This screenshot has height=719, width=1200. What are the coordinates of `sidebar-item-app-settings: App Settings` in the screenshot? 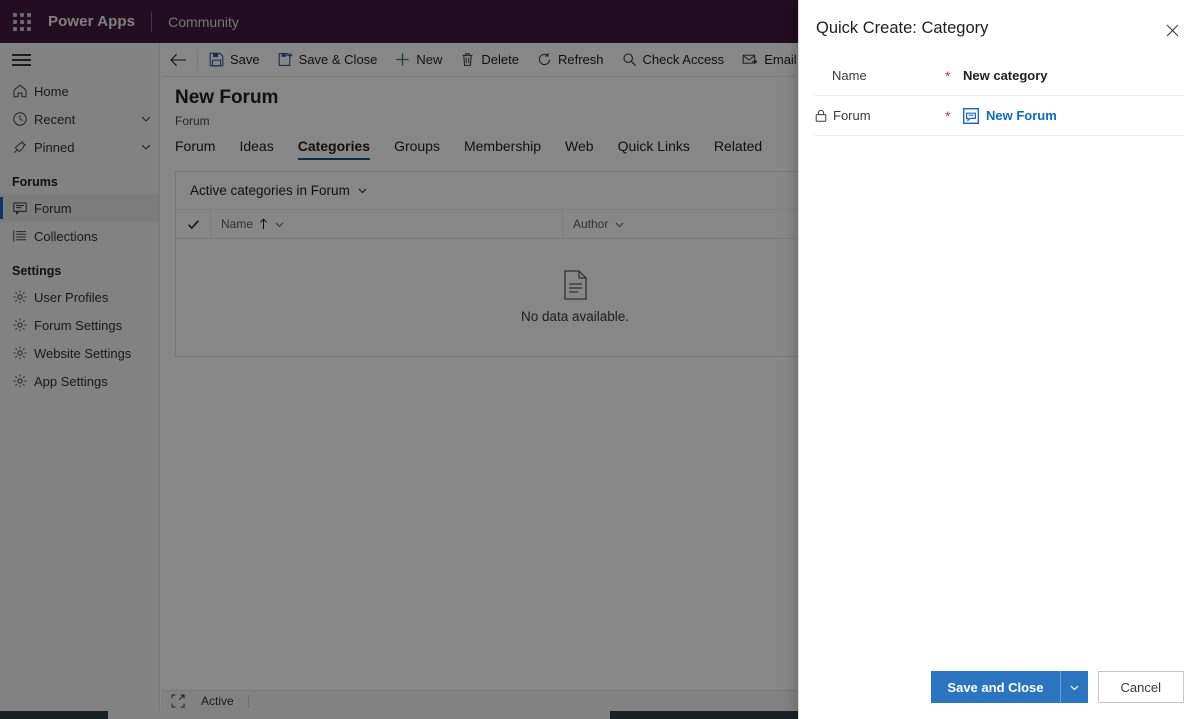 It's located at (79, 381).